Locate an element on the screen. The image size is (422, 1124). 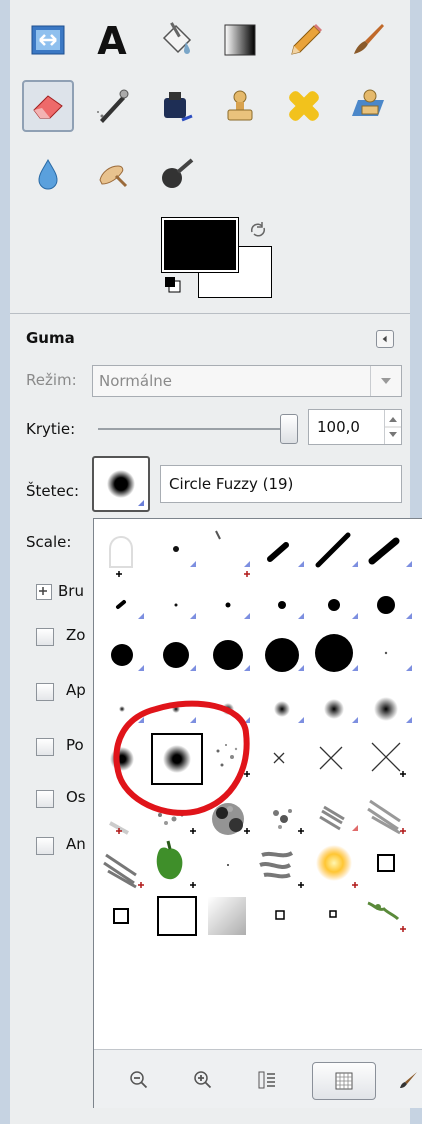
align-icon is located at coordinates (48, 40).